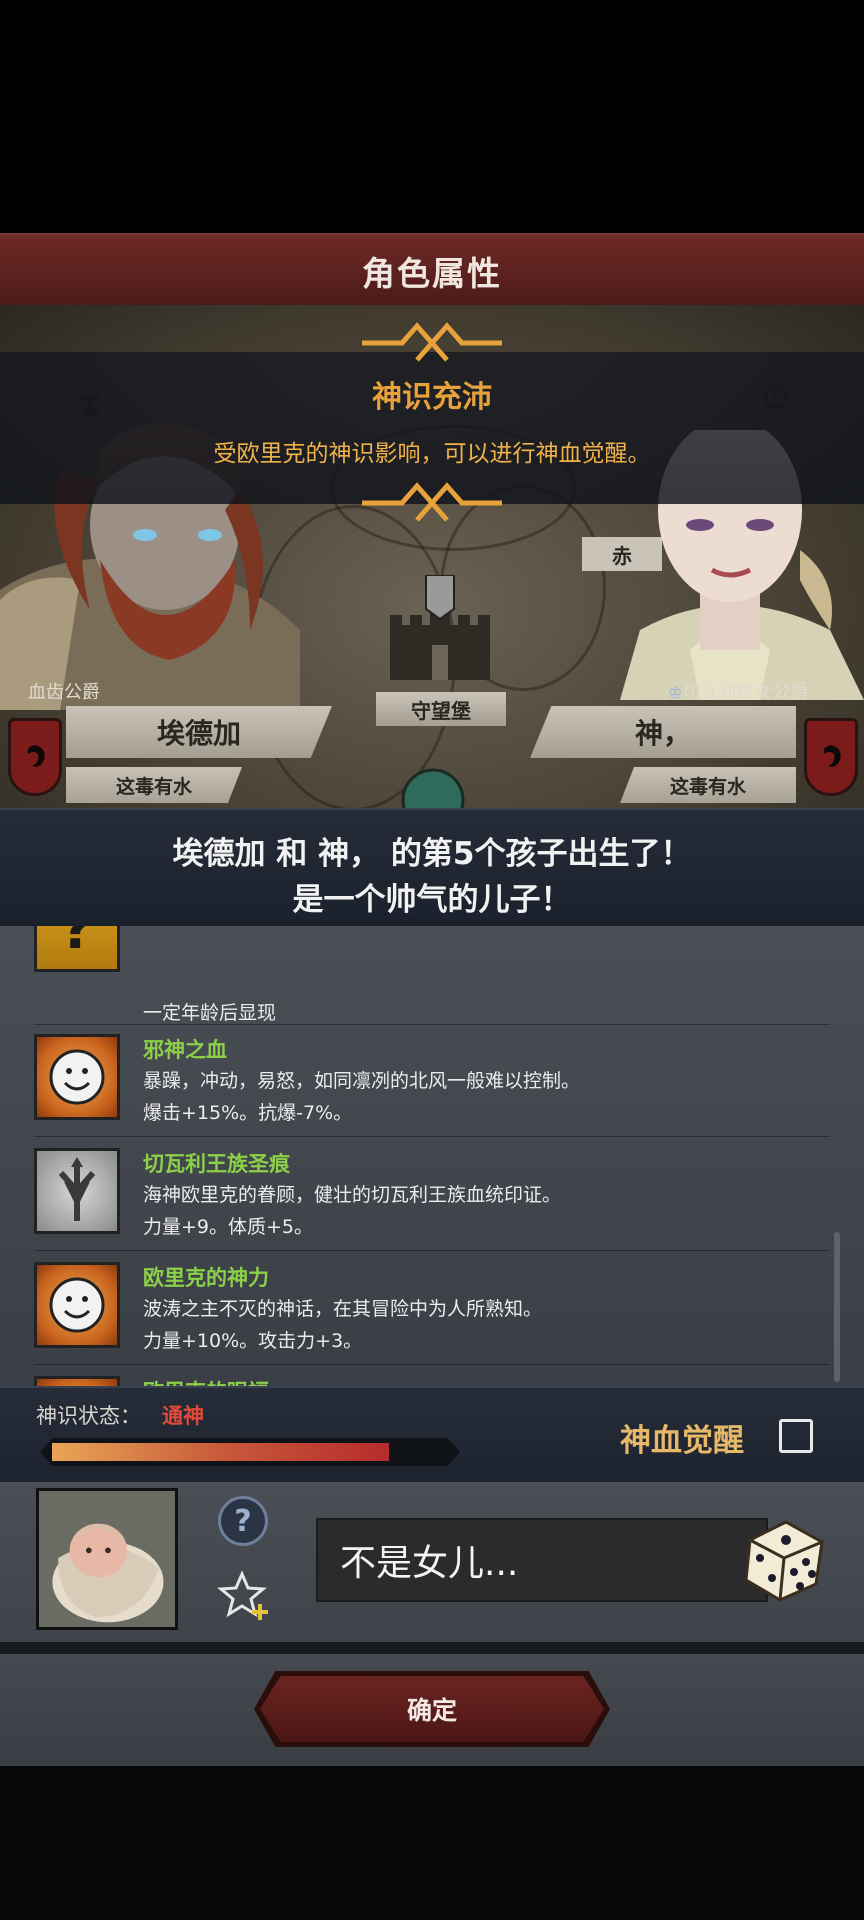 The width and height of the screenshot is (864, 1920). I want to click on banner-description: 受欧里克的神识影响，可以进行神血觉醒。, so click(432, 454).